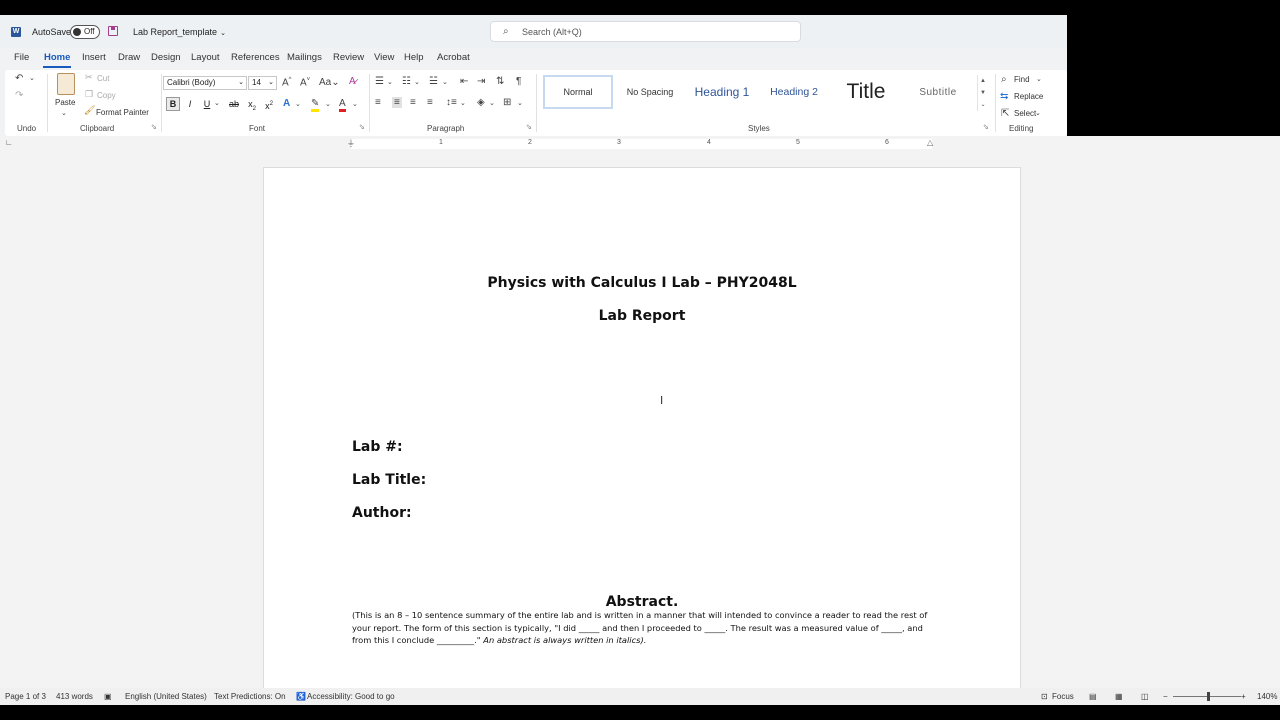 The width and height of the screenshot is (1280, 720). I want to click on tab-file: File, so click(21, 57).